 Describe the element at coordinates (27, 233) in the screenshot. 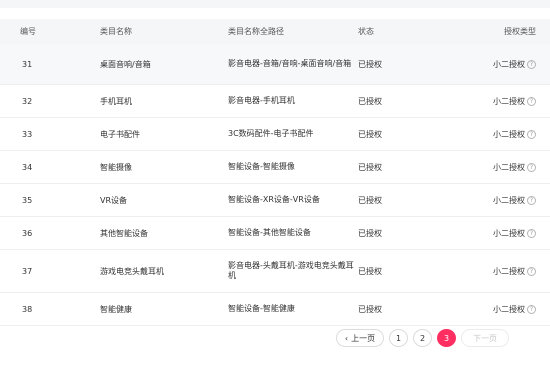

I see `row-id: 36` at that location.